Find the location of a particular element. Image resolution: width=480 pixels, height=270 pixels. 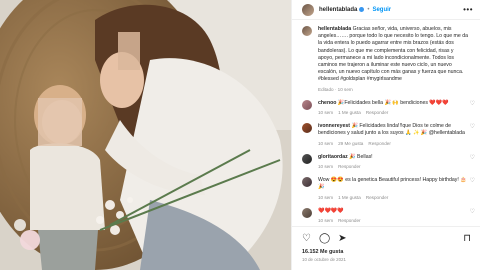

comment-likes: 29 Me gusta is located at coordinates (350, 143).